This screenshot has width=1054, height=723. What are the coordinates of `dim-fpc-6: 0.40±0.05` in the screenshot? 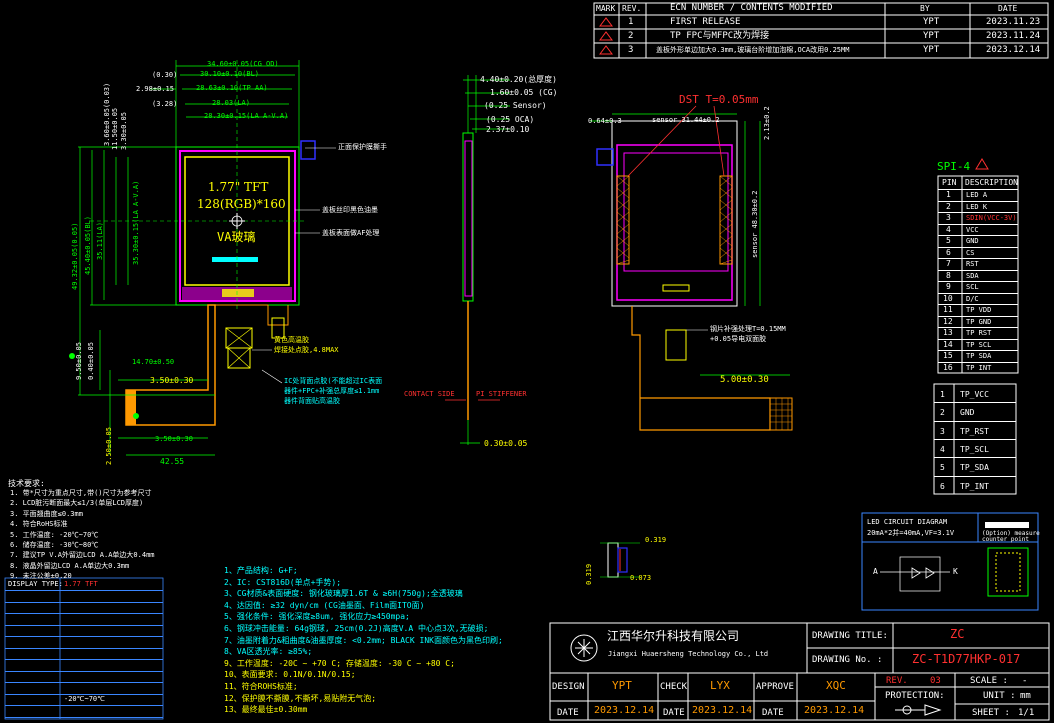 It's located at (91, 361).